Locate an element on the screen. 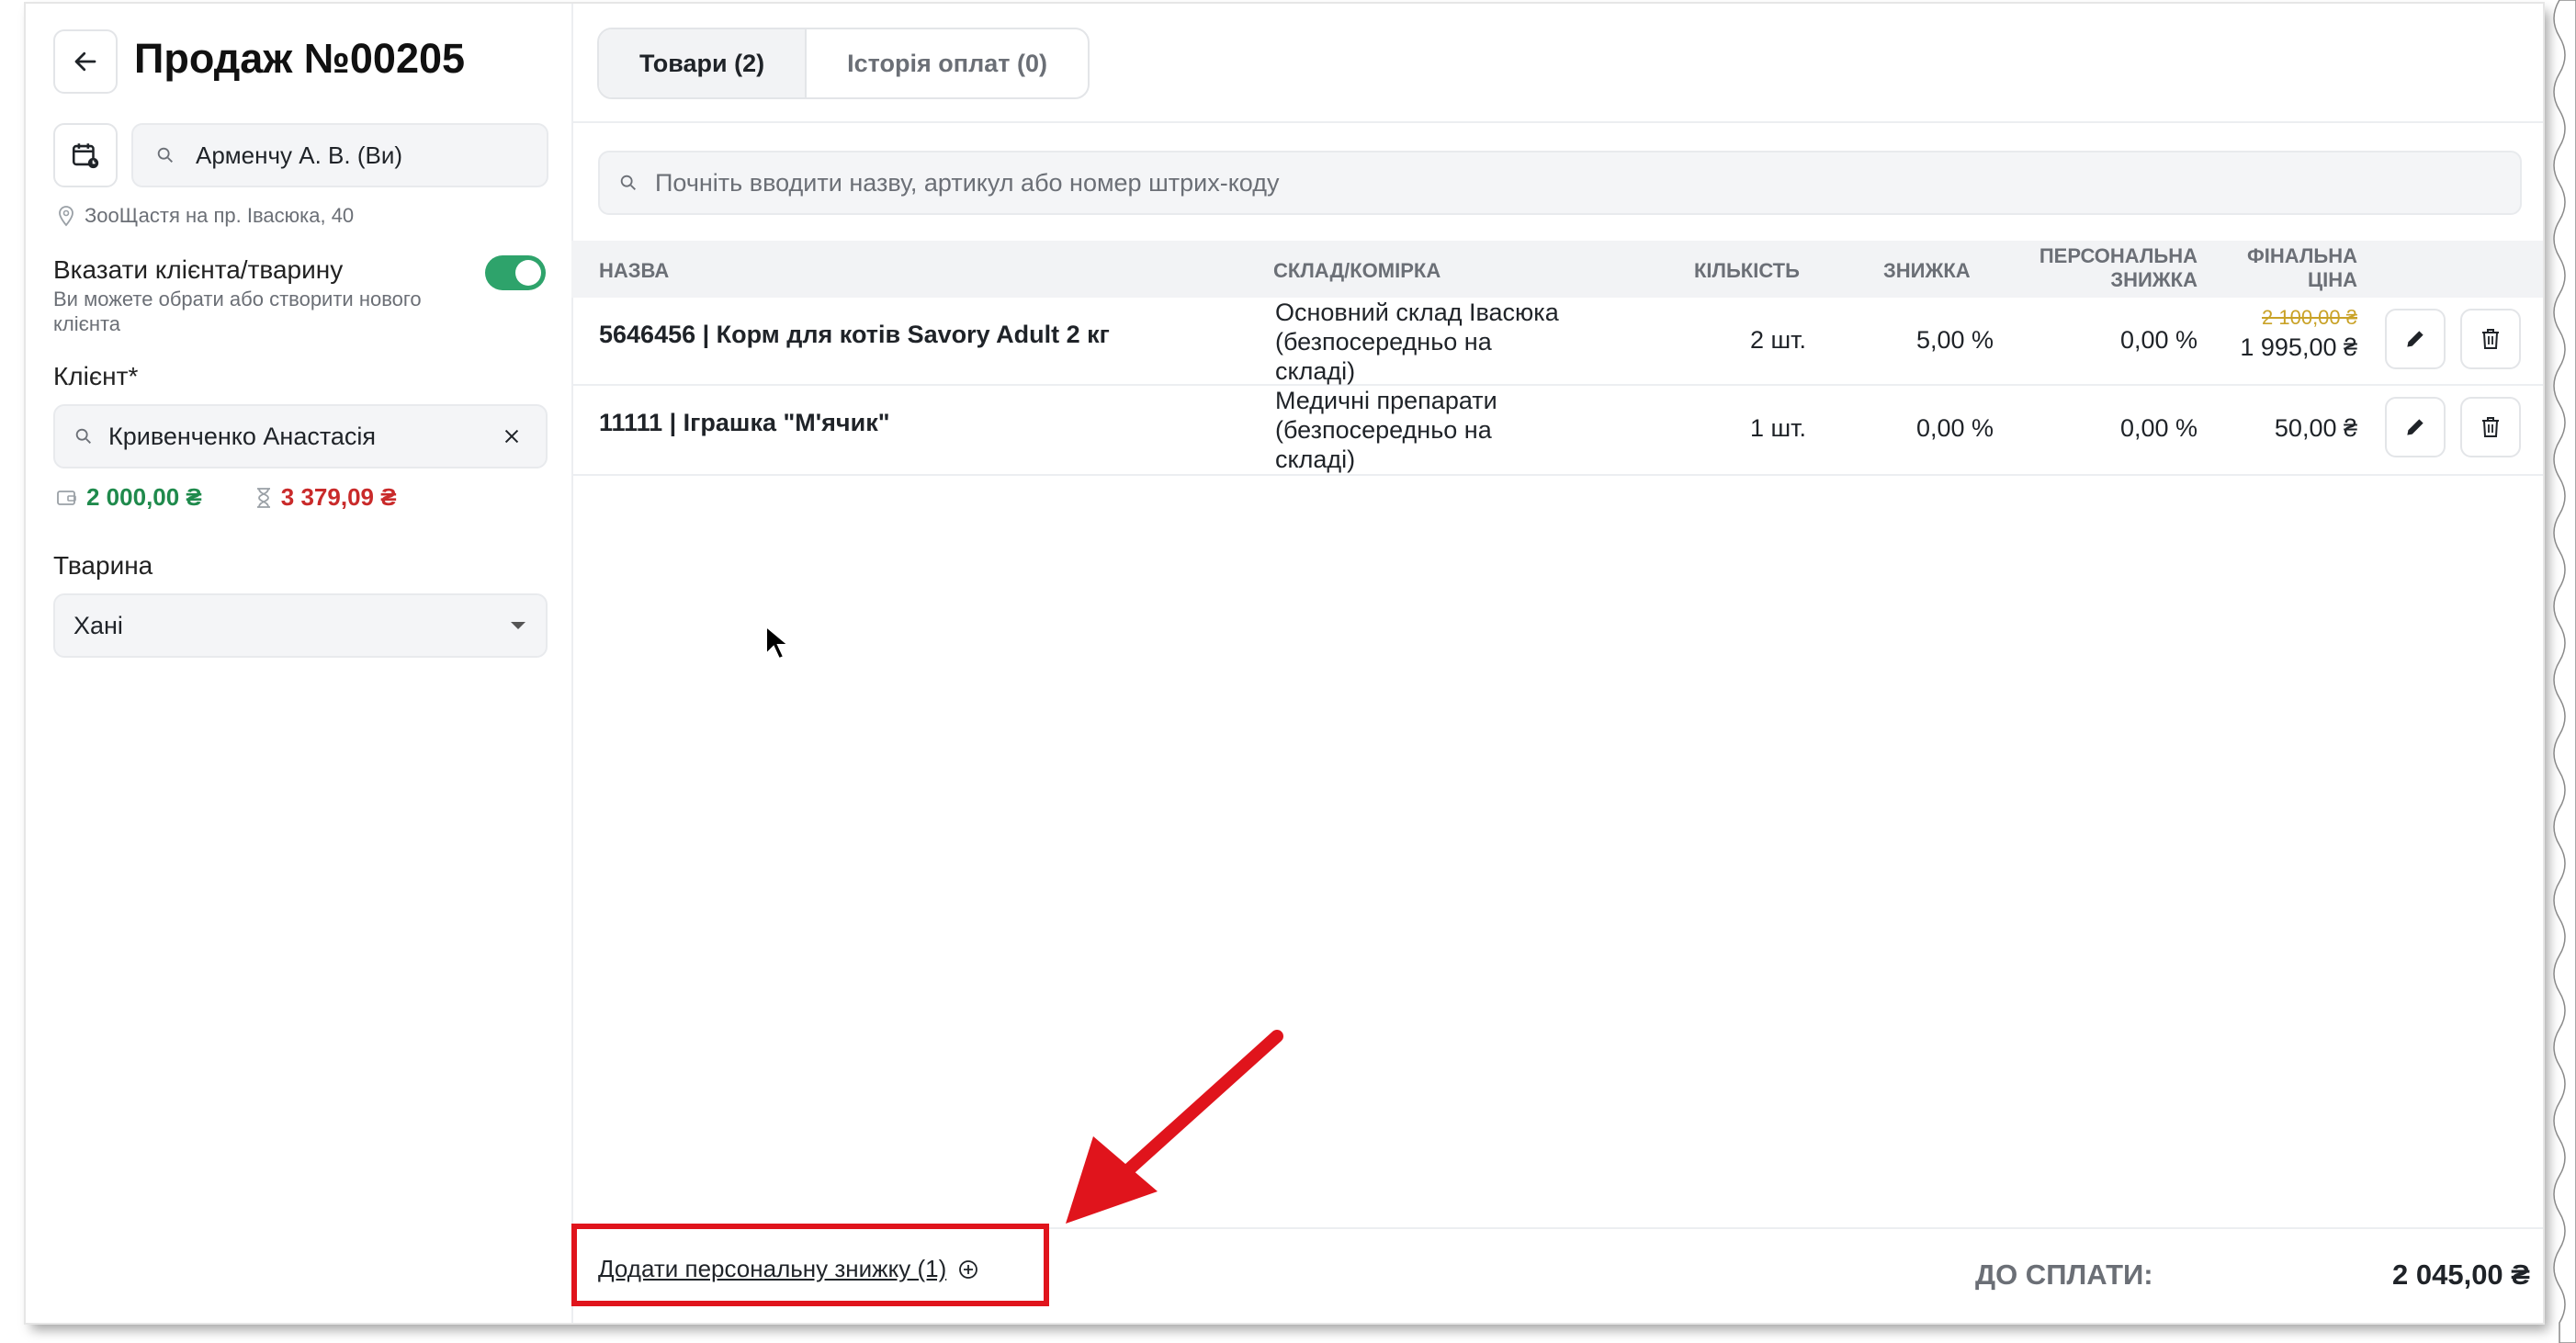 The height and width of the screenshot is (1343, 2576). mouse-cursor-icon is located at coordinates (776, 642).